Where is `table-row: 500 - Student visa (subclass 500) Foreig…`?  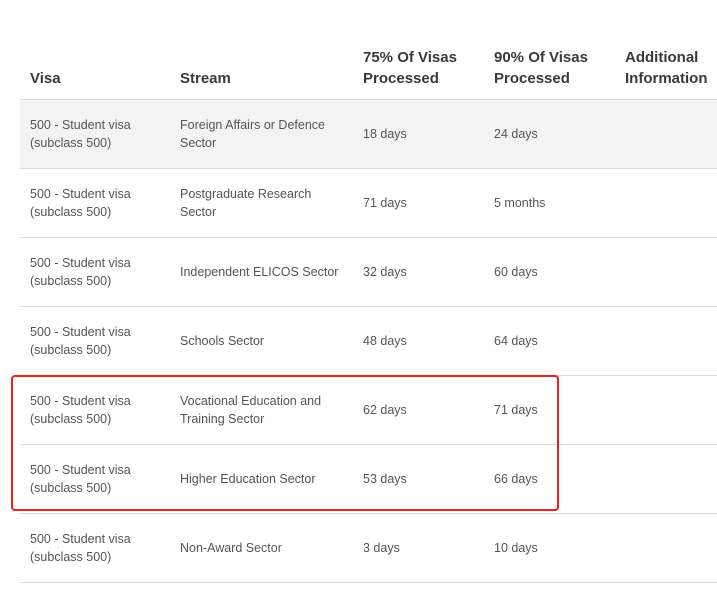
table-row: 500 - Student visa (subclass 500) Foreig… is located at coordinates (368, 133).